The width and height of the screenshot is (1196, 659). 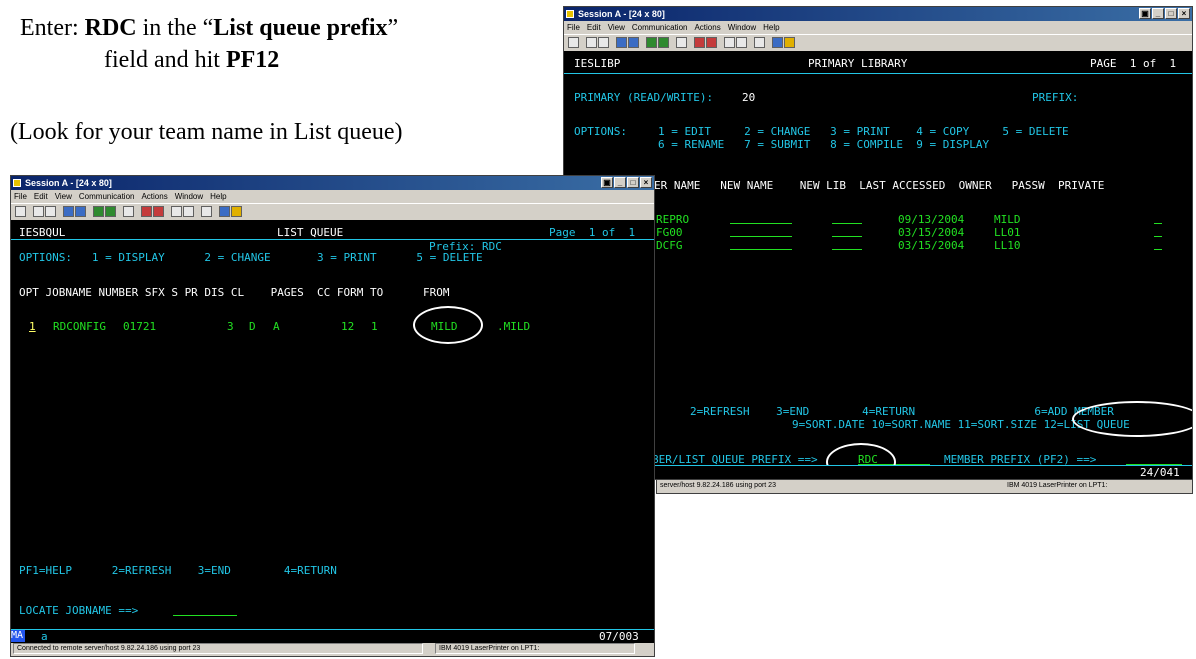 I want to click on oia-bar: MA a 07/003, so click(x=332, y=636).